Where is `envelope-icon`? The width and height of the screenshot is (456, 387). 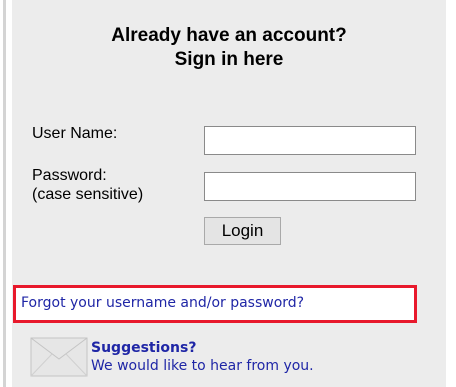
envelope-icon is located at coordinates (59, 357).